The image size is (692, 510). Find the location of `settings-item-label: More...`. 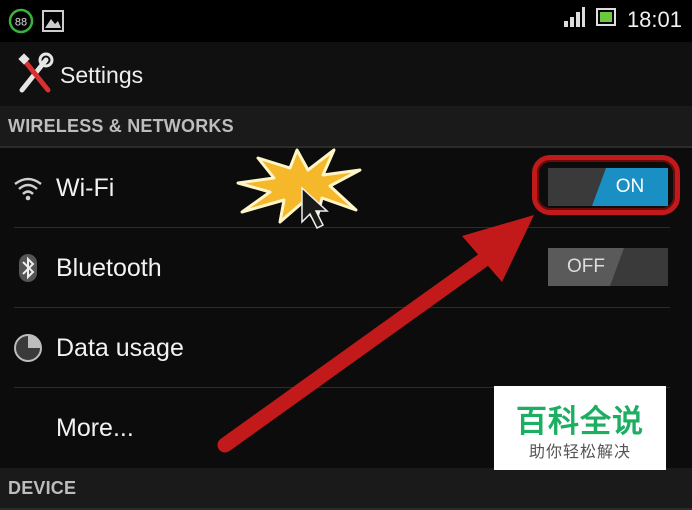

settings-item-label: More... is located at coordinates (95, 428).